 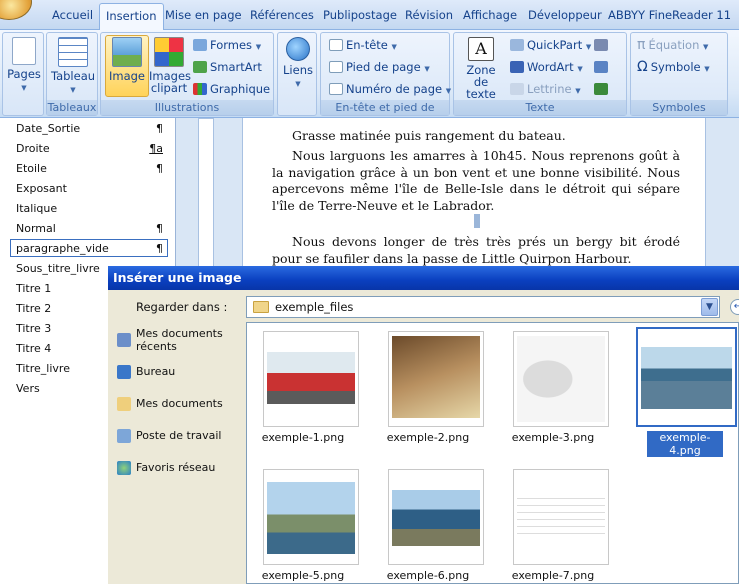 I want to click on place-desktop: Bureau, so click(x=176, y=372).